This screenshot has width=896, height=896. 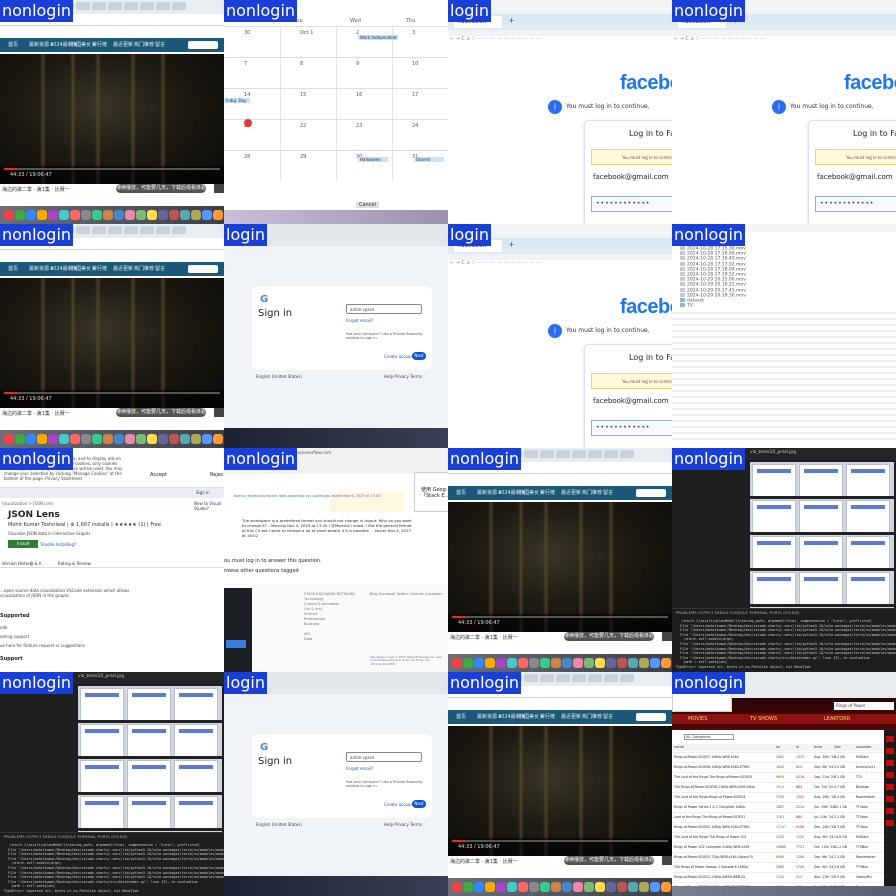 I want to click on breadcrumb: Visualization > JSON Lens, so click(x=28, y=503).